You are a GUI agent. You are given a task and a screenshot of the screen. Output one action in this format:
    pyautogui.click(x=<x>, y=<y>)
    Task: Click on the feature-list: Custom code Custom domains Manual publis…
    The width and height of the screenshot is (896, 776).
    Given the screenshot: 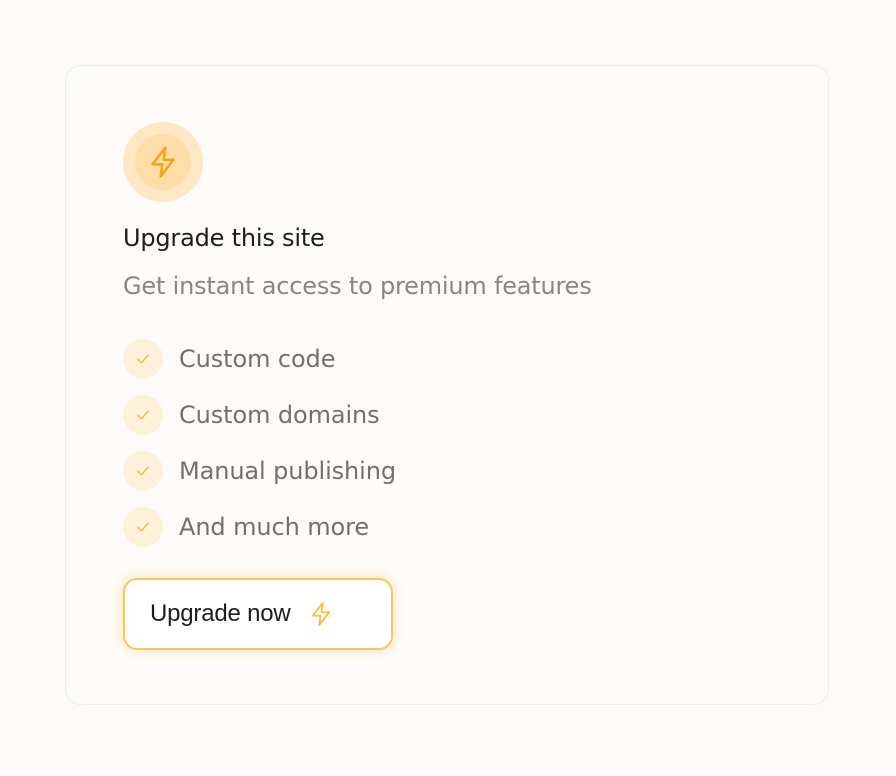 What is the action you would take?
    pyautogui.click(x=259, y=451)
    